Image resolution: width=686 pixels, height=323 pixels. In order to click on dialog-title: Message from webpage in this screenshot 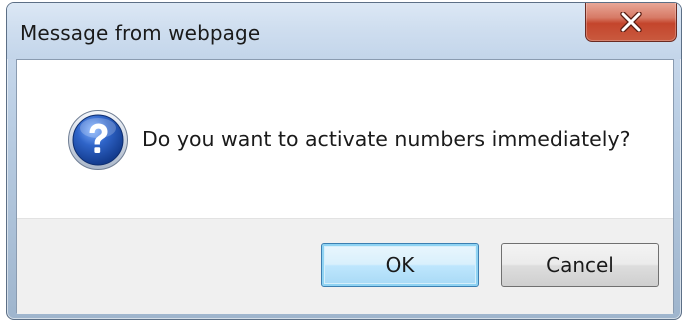, I will do `click(140, 33)`.